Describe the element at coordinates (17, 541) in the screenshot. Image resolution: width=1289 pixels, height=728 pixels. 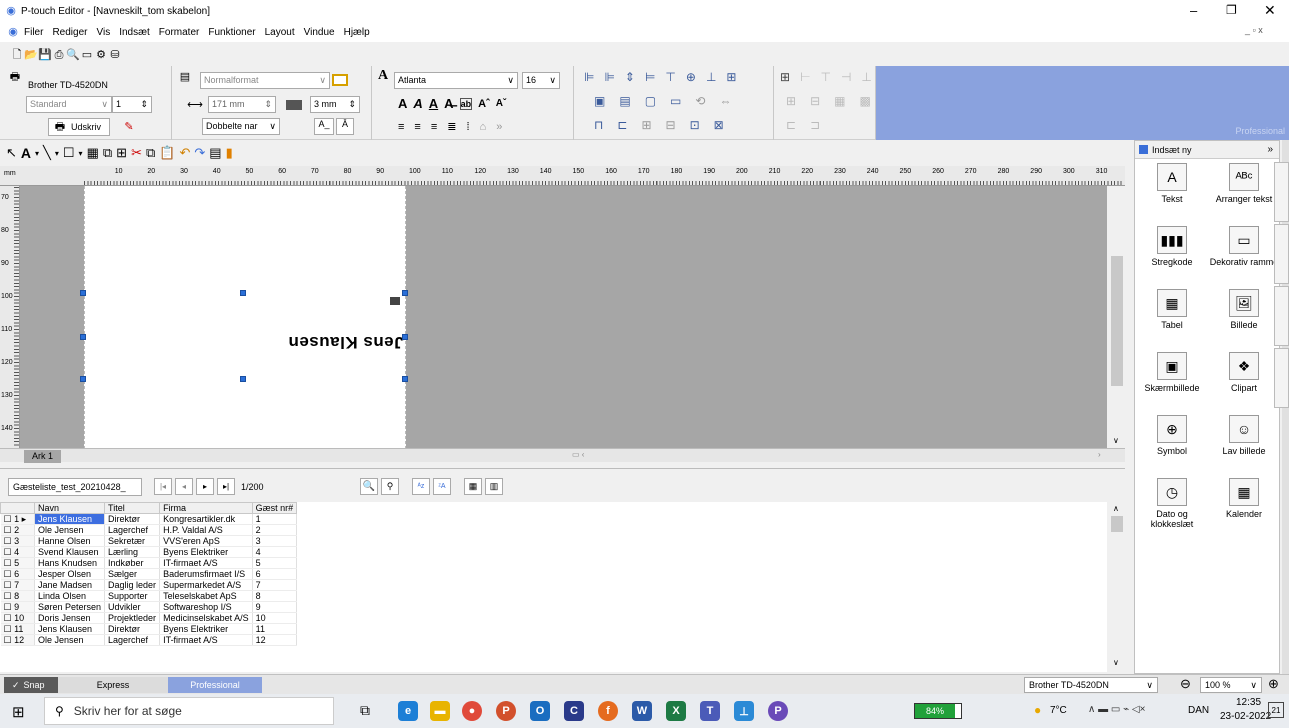
I see `row-number: ☐ 3` at that location.